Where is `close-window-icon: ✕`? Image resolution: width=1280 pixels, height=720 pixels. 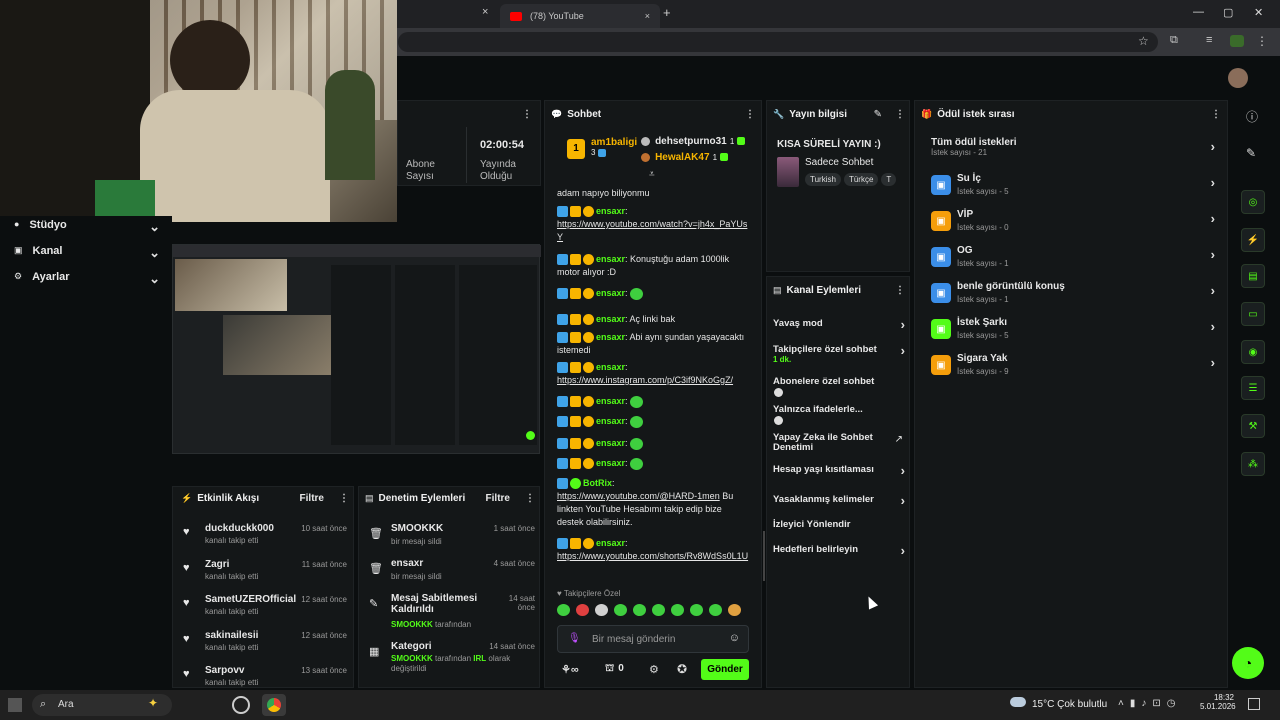
close-window-icon: ✕ is located at coordinates (1258, 12).